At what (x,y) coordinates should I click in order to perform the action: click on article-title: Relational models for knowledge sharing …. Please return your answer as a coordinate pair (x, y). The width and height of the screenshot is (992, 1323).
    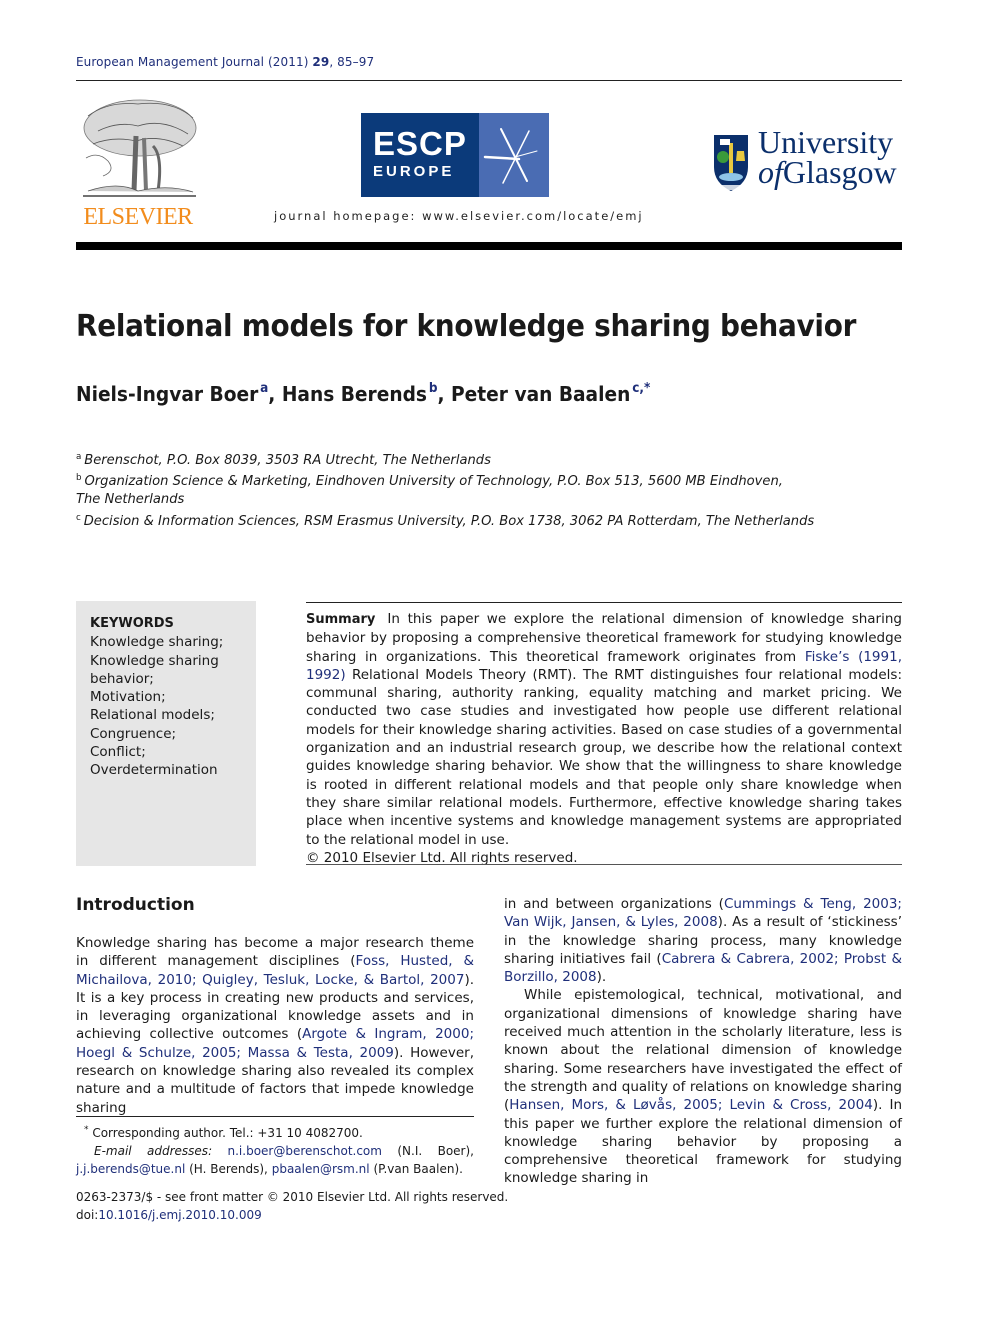
    Looking at the image, I should click on (466, 326).